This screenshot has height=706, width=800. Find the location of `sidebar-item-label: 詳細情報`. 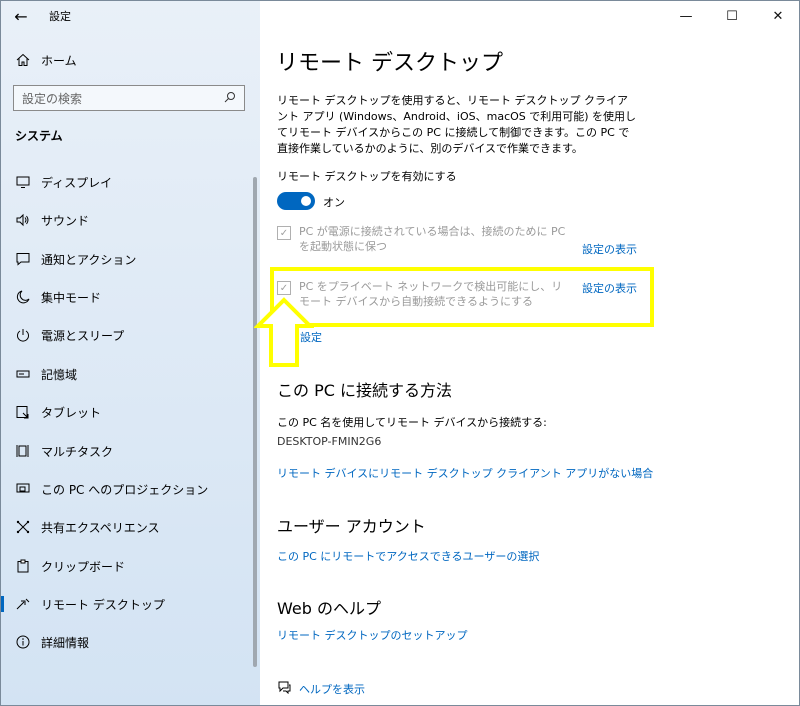

sidebar-item-label: 詳細情報 is located at coordinates (65, 642).